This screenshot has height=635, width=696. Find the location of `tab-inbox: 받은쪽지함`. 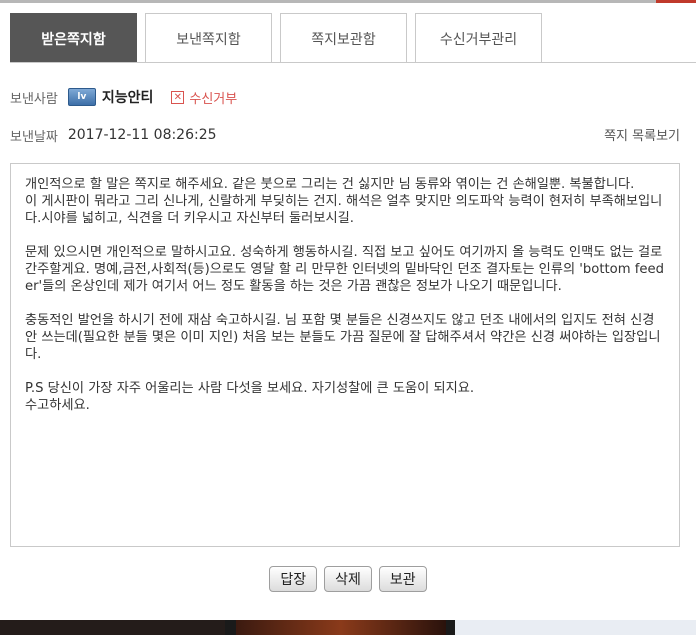

tab-inbox: 받은쪽지함 is located at coordinates (73, 38).